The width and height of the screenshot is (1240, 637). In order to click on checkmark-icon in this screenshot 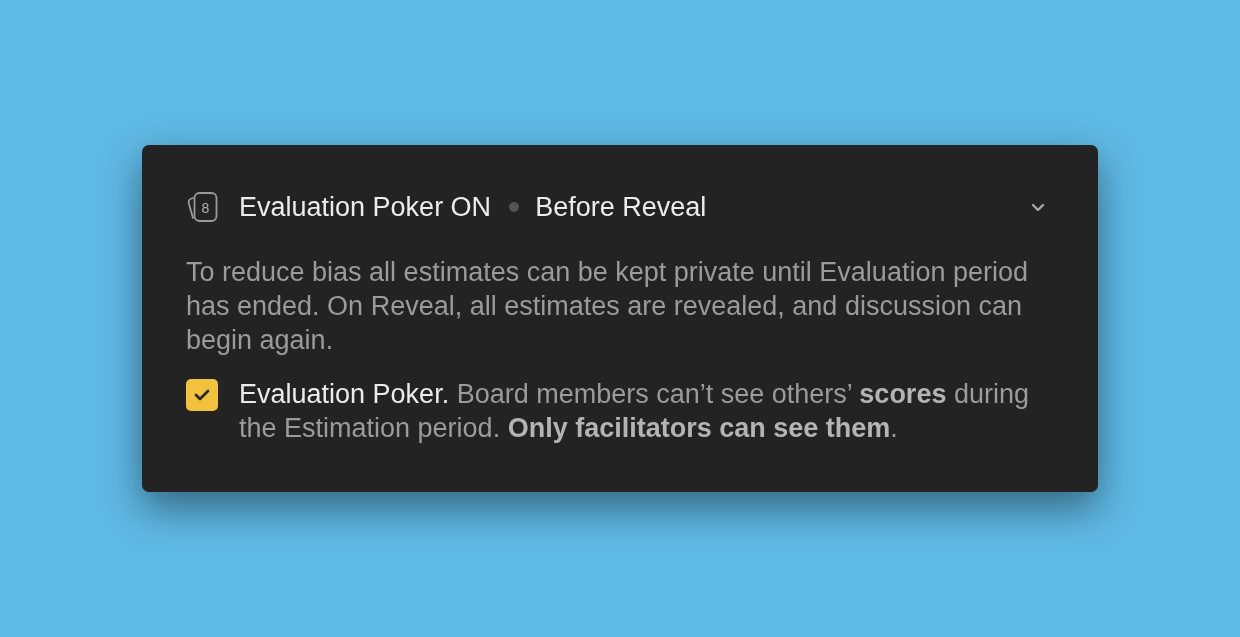, I will do `click(202, 395)`.